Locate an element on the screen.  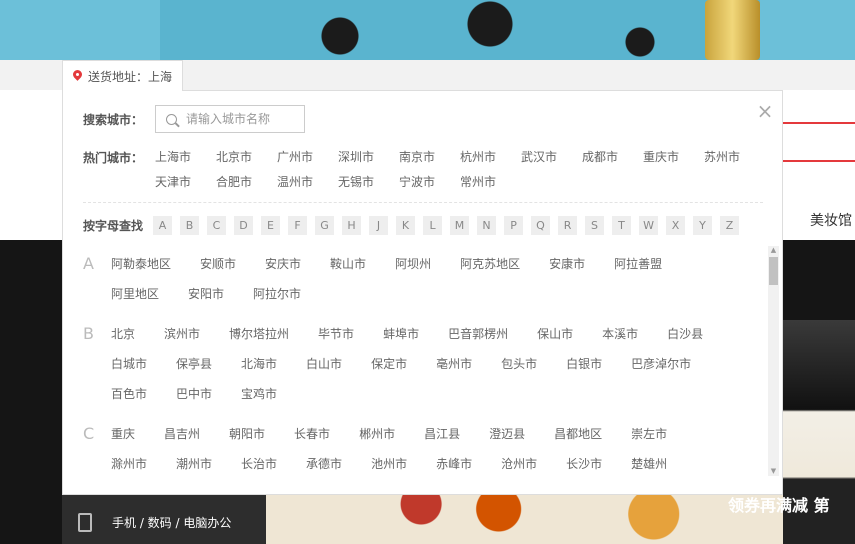
city-link: 滁州市 is located at coordinates (129, 461).